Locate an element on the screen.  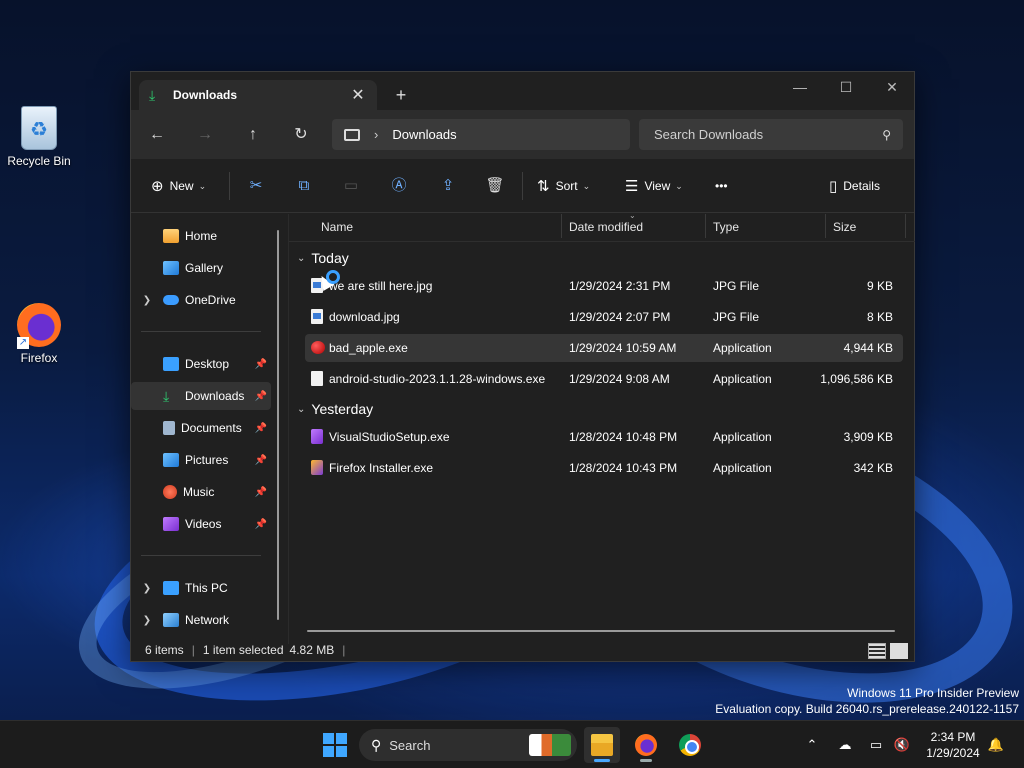
sidebar-item-onedrive: ❯ OneDrive is located at coordinates (201, 300).